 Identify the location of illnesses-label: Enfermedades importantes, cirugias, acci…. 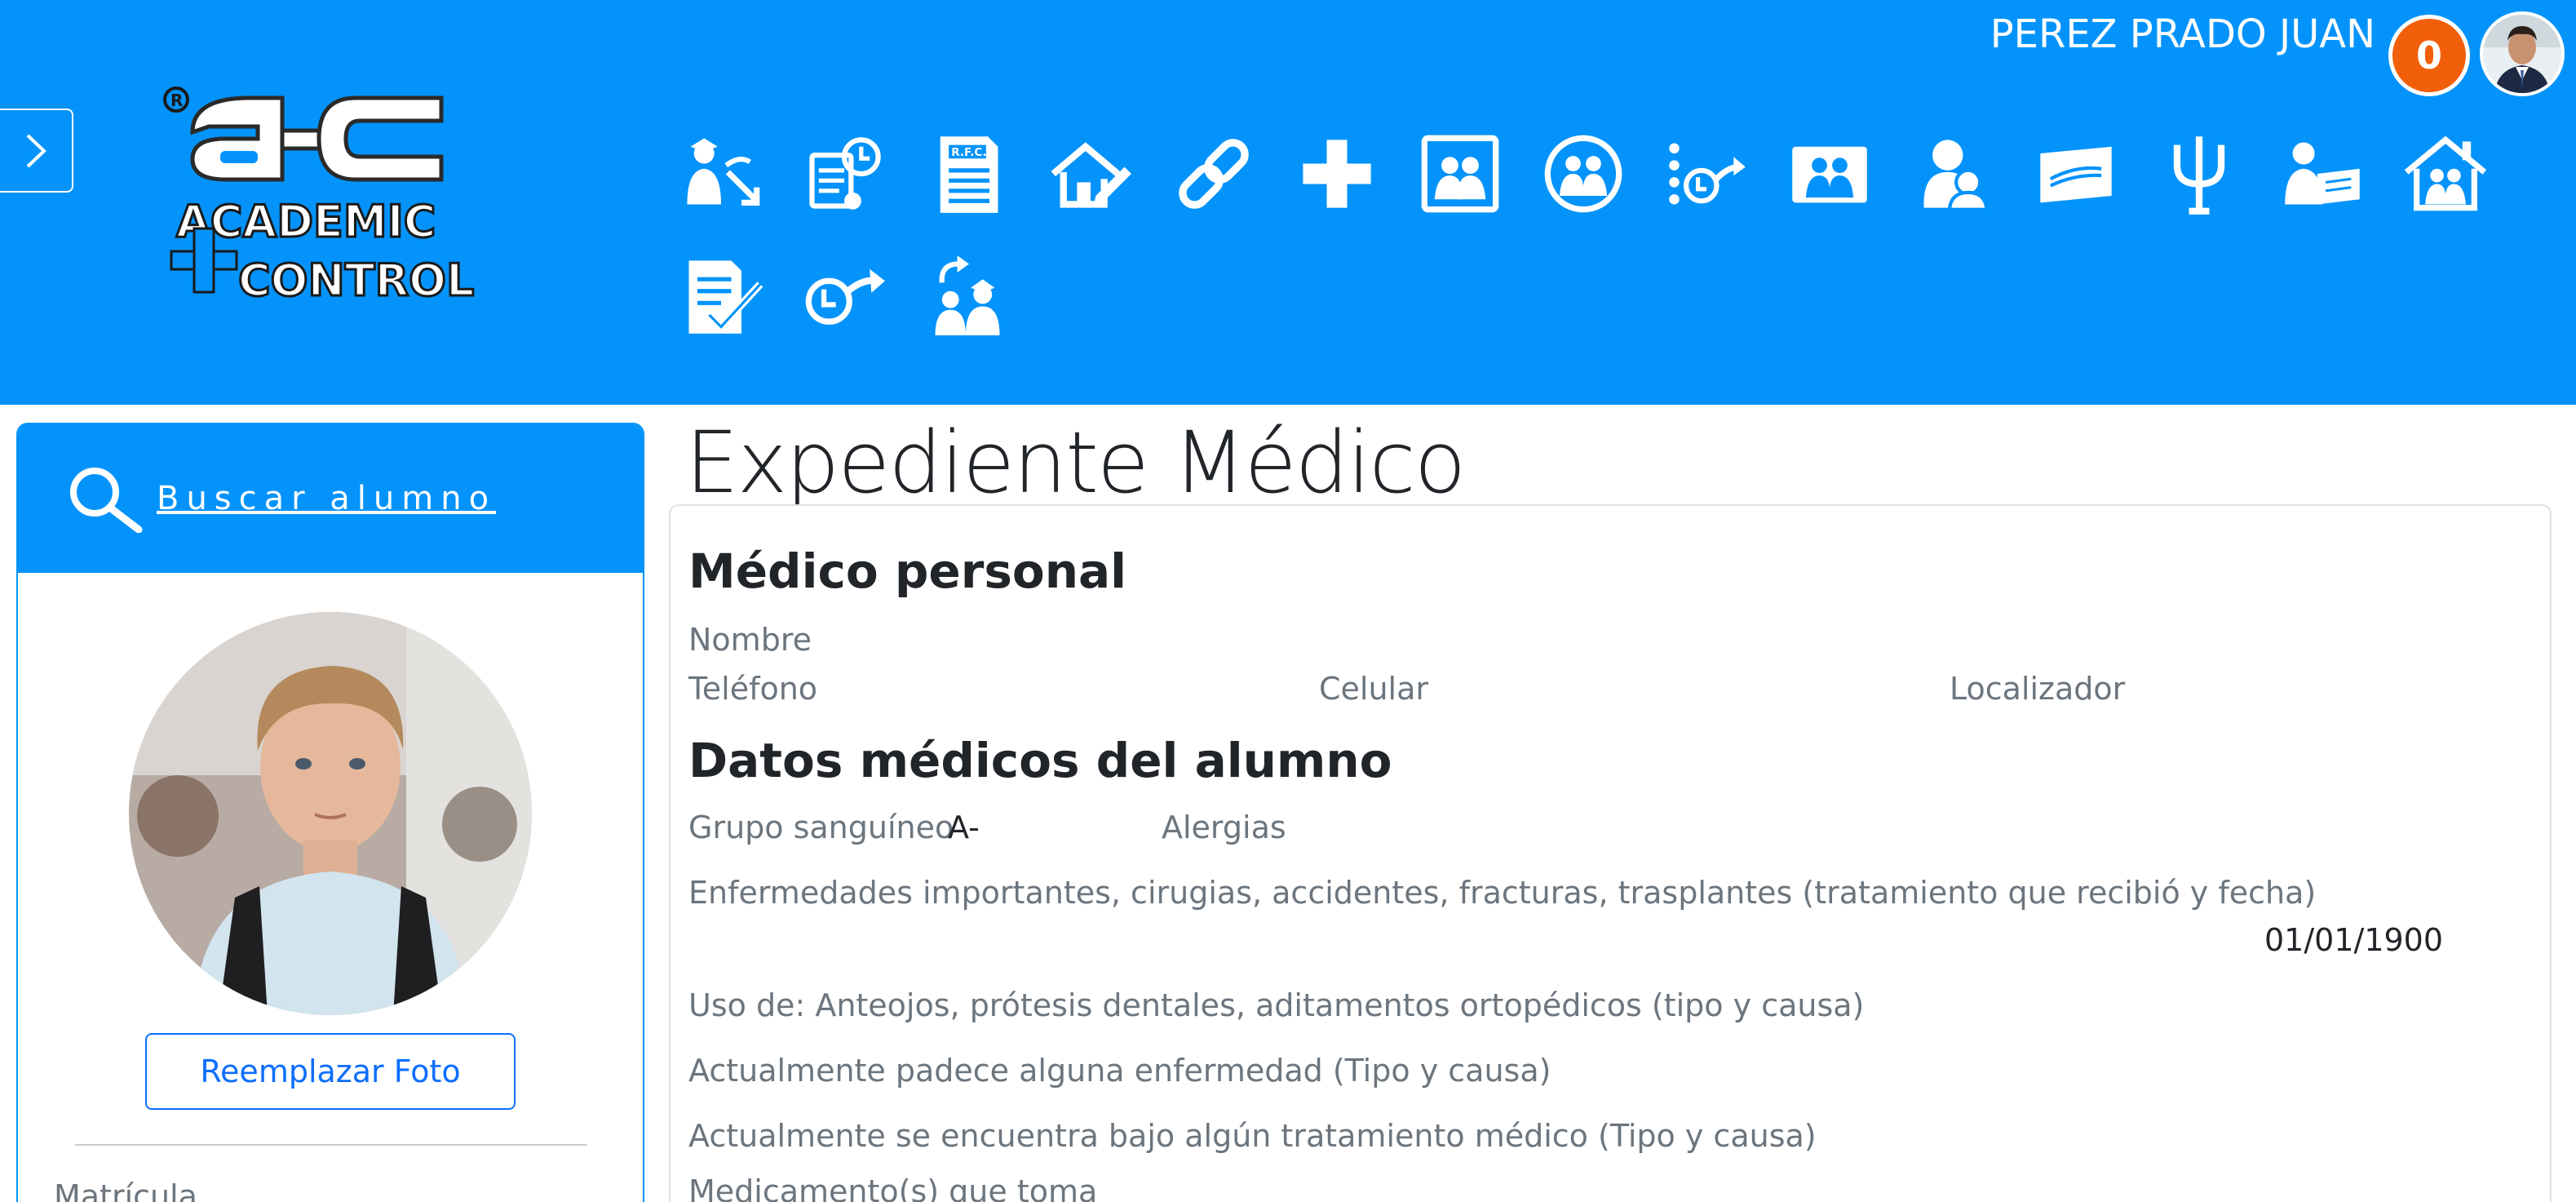
(1502, 893).